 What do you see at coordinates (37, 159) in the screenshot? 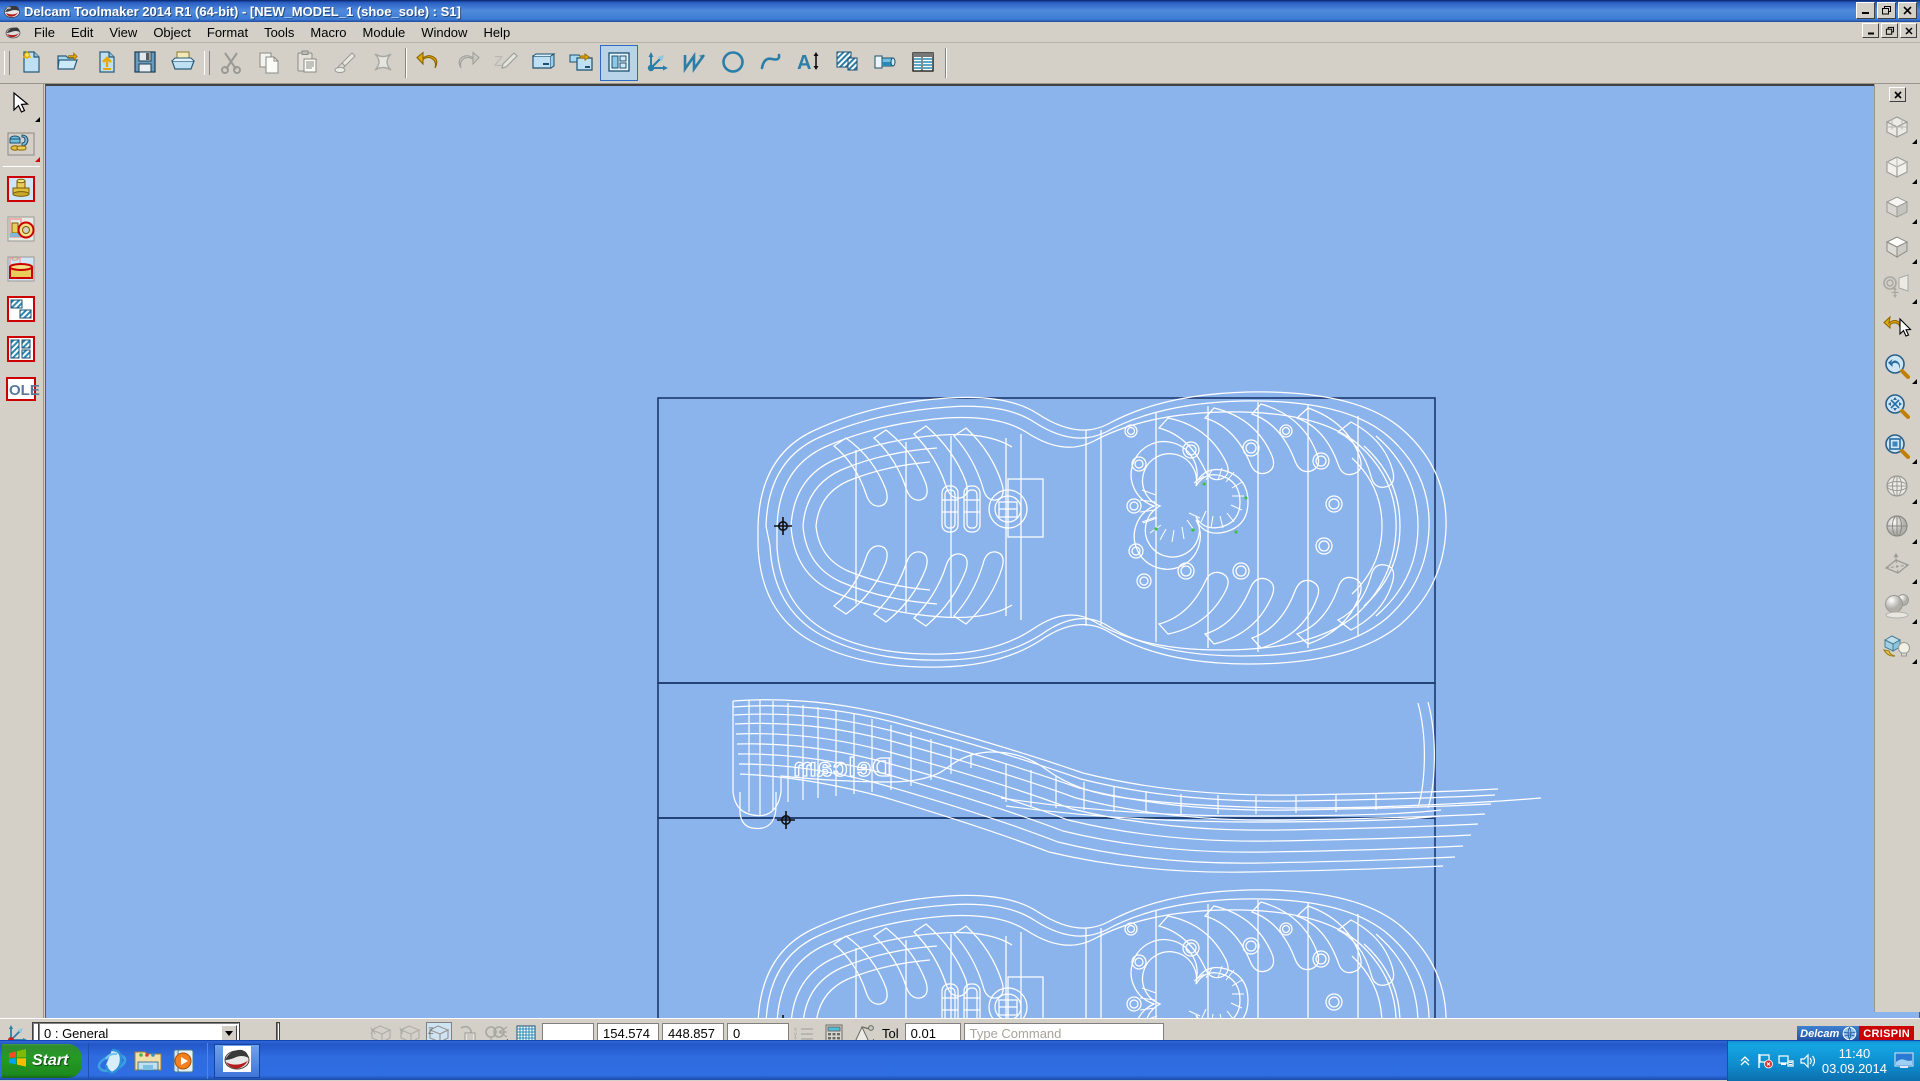
I see `flyout-arrow-red-icon` at bounding box center [37, 159].